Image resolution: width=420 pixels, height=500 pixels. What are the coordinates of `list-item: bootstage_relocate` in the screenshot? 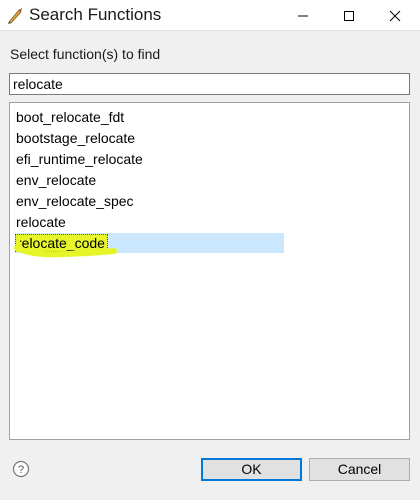 It's located at (76, 138).